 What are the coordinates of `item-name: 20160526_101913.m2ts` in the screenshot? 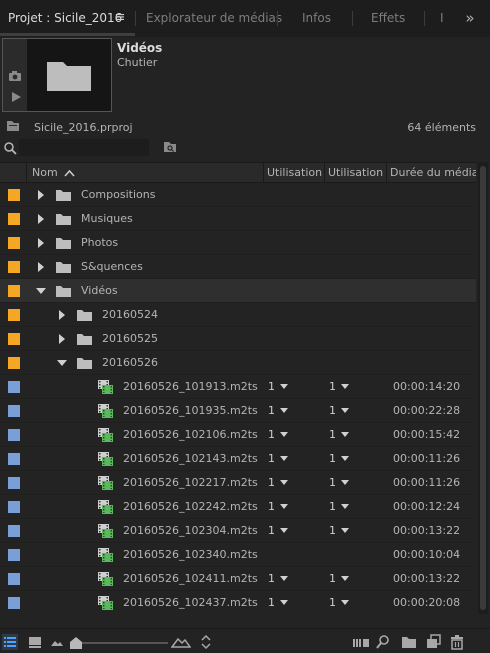 It's located at (190, 387).